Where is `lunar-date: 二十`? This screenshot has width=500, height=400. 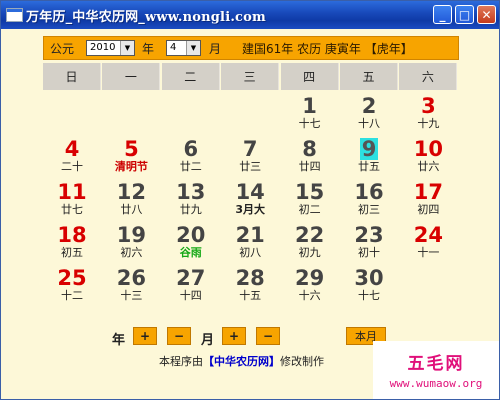 lunar-date: 二十 is located at coordinates (72, 166).